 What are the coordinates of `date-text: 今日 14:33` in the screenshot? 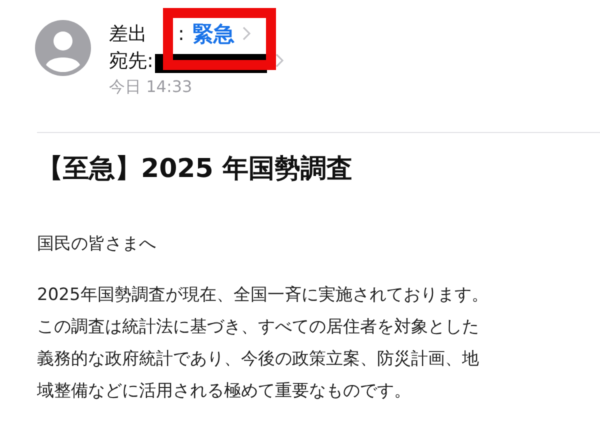 It's located at (151, 87).